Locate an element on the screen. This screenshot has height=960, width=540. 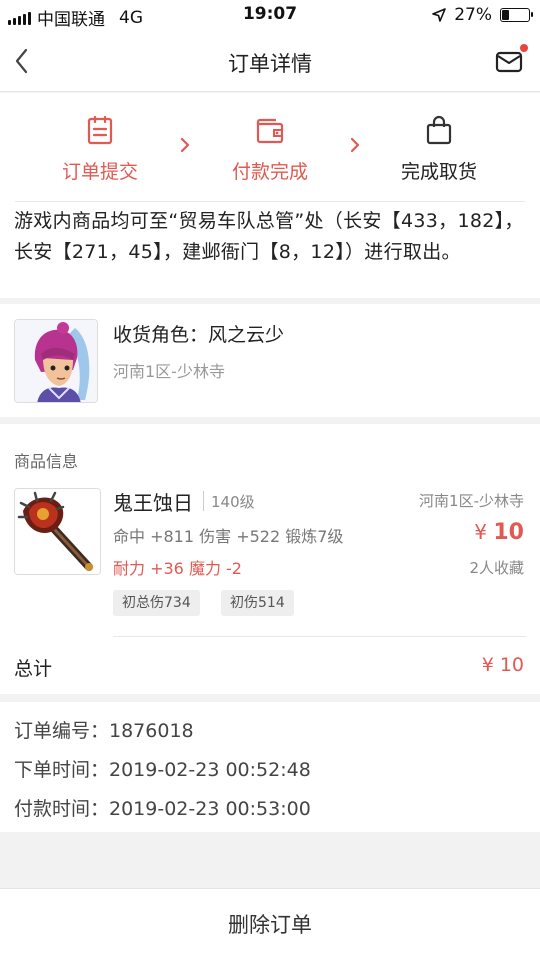
step-label: 完成取货 is located at coordinates (438, 172).